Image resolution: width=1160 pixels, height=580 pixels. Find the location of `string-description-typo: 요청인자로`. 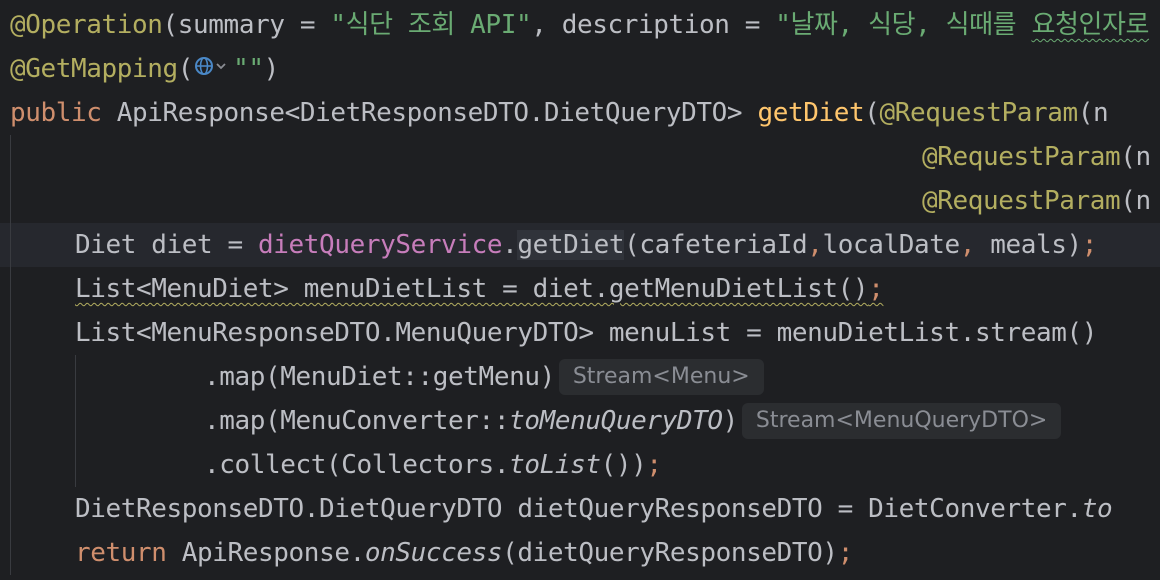

string-description-typo: 요청인자로 is located at coordinates (1090, 25).